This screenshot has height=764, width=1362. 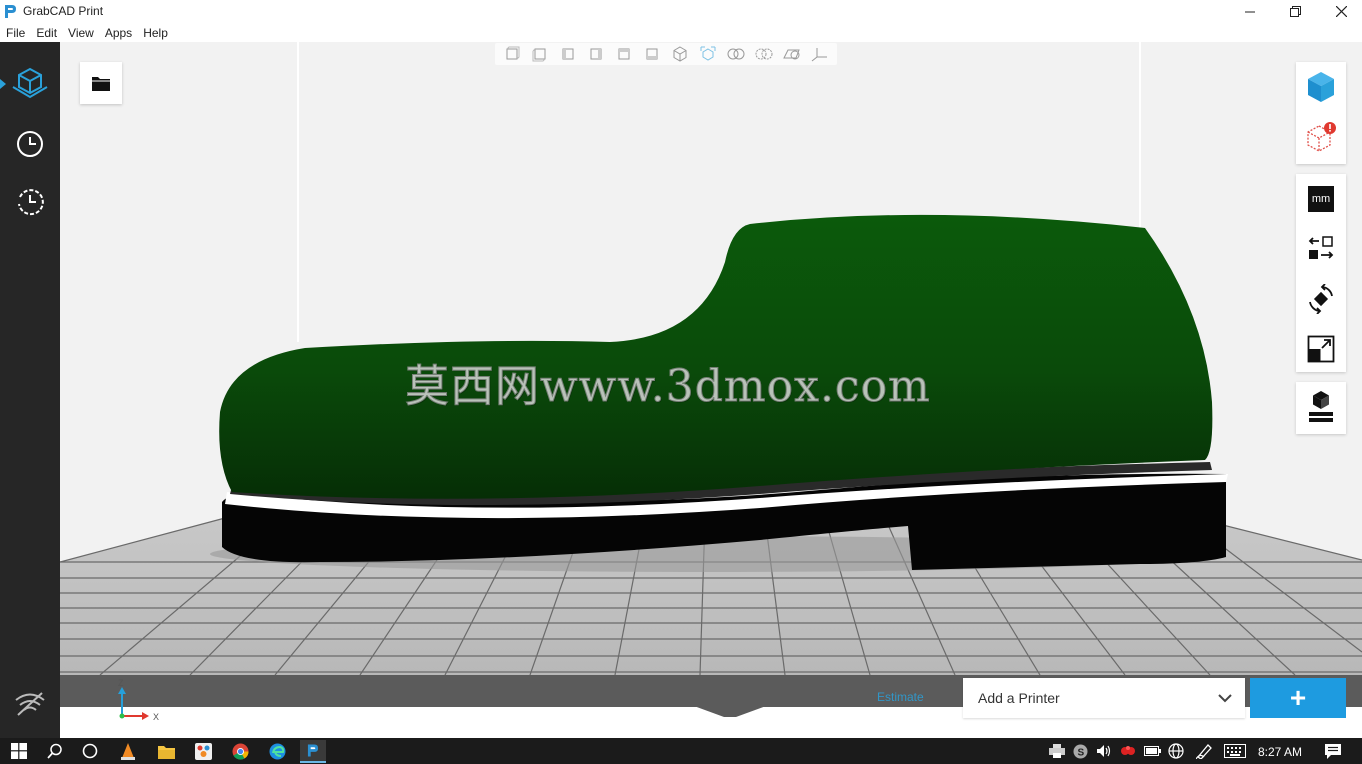 I want to click on action-center-button, so click(x=1333, y=751).